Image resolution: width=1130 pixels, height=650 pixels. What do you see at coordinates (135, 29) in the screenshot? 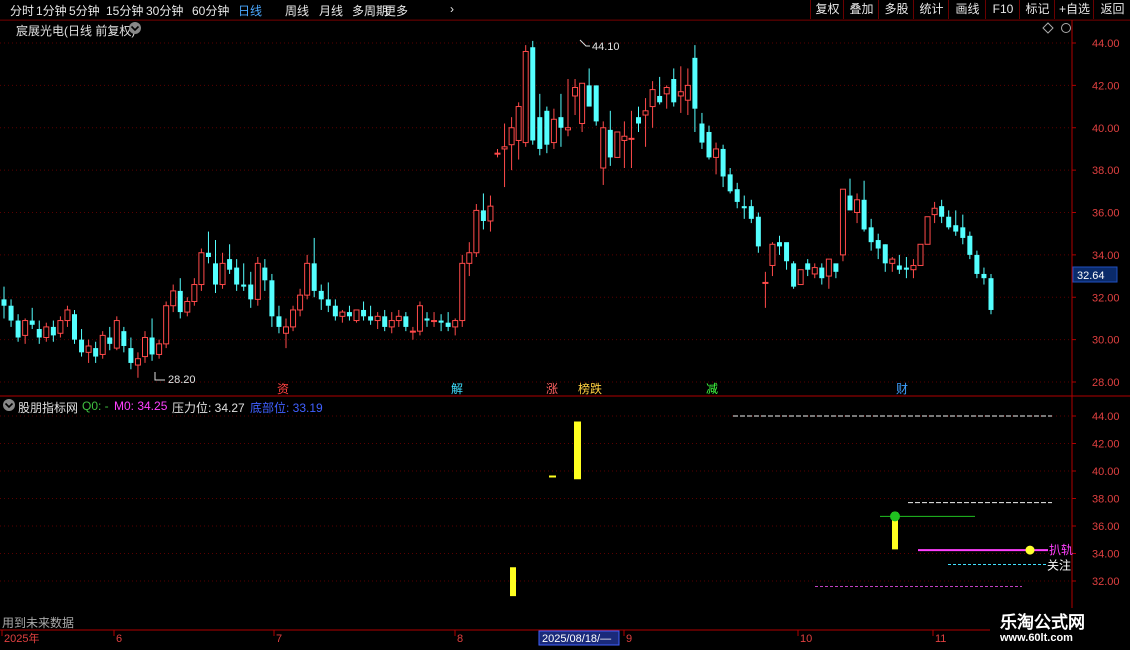
I see `chevron-down-icon` at bounding box center [135, 29].